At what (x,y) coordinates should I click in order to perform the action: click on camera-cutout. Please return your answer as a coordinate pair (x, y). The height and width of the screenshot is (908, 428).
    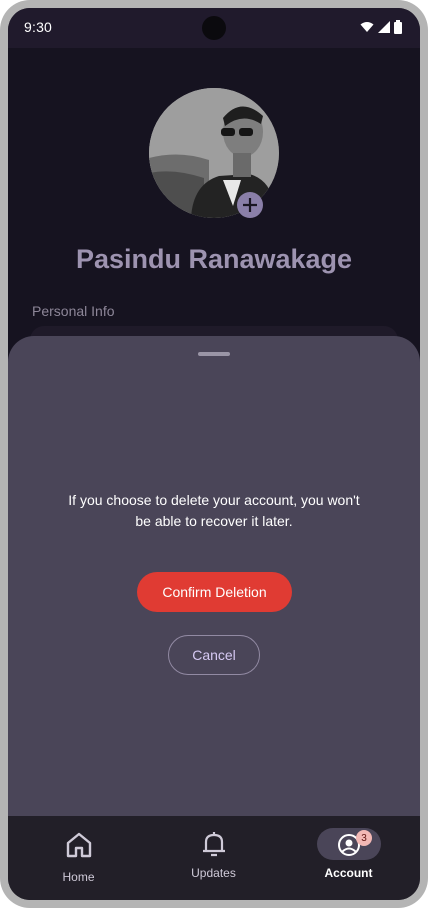
    Looking at the image, I should click on (214, 28).